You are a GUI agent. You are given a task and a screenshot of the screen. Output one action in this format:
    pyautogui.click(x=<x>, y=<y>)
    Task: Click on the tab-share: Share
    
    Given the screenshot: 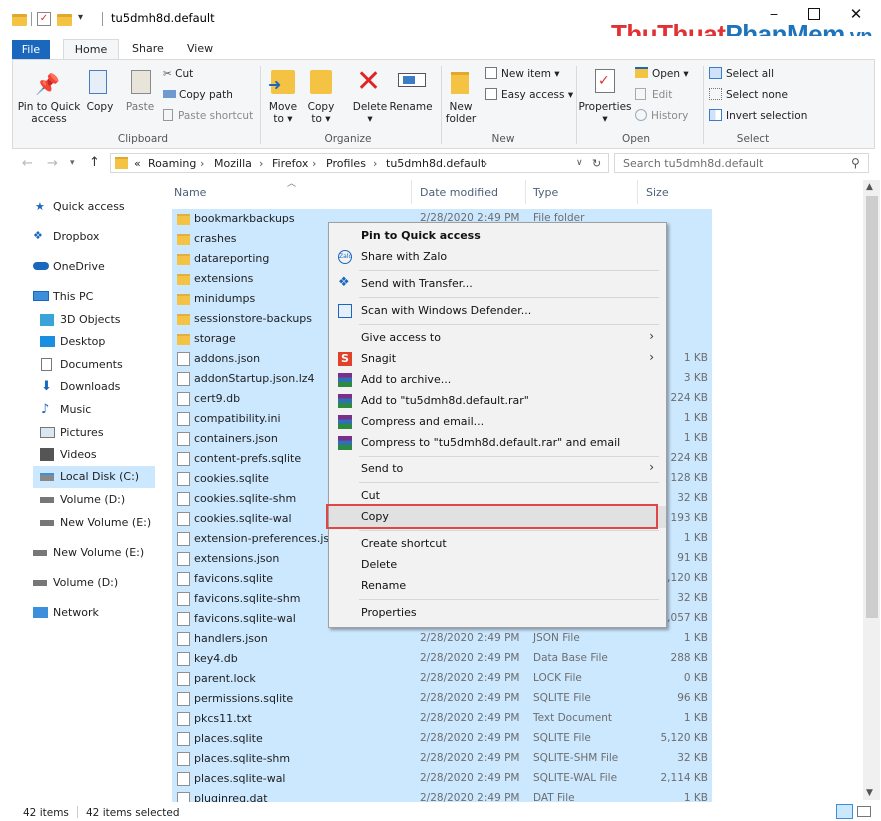 What is the action you would take?
    pyautogui.click(x=148, y=50)
    